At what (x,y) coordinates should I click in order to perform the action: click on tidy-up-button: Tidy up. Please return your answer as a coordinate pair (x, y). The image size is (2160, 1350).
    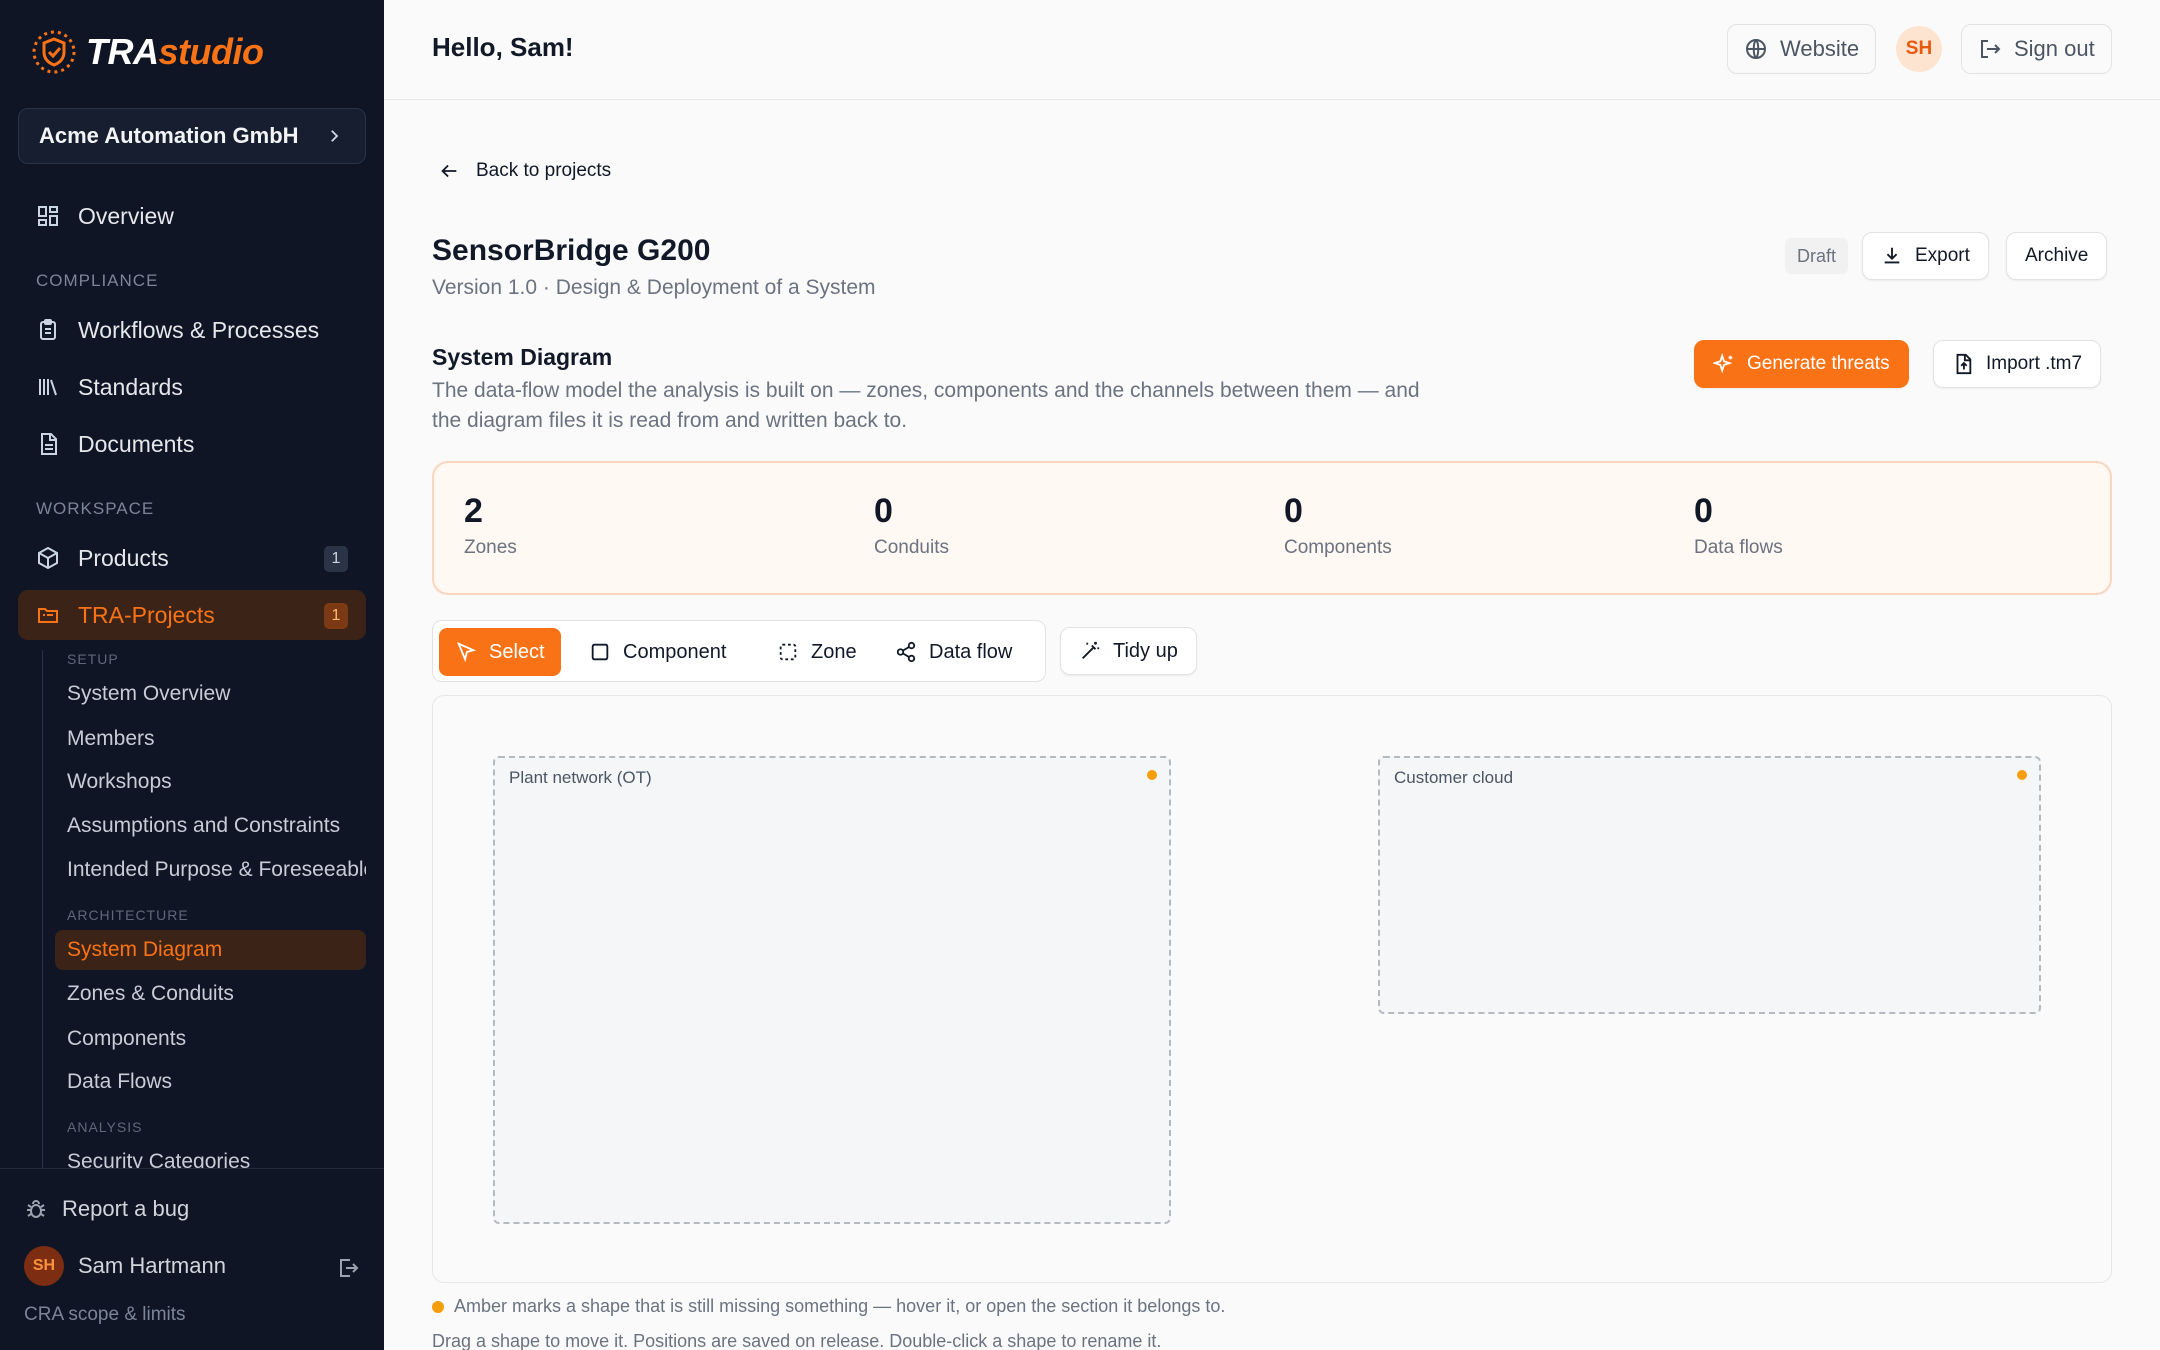
    Looking at the image, I should click on (1128, 651).